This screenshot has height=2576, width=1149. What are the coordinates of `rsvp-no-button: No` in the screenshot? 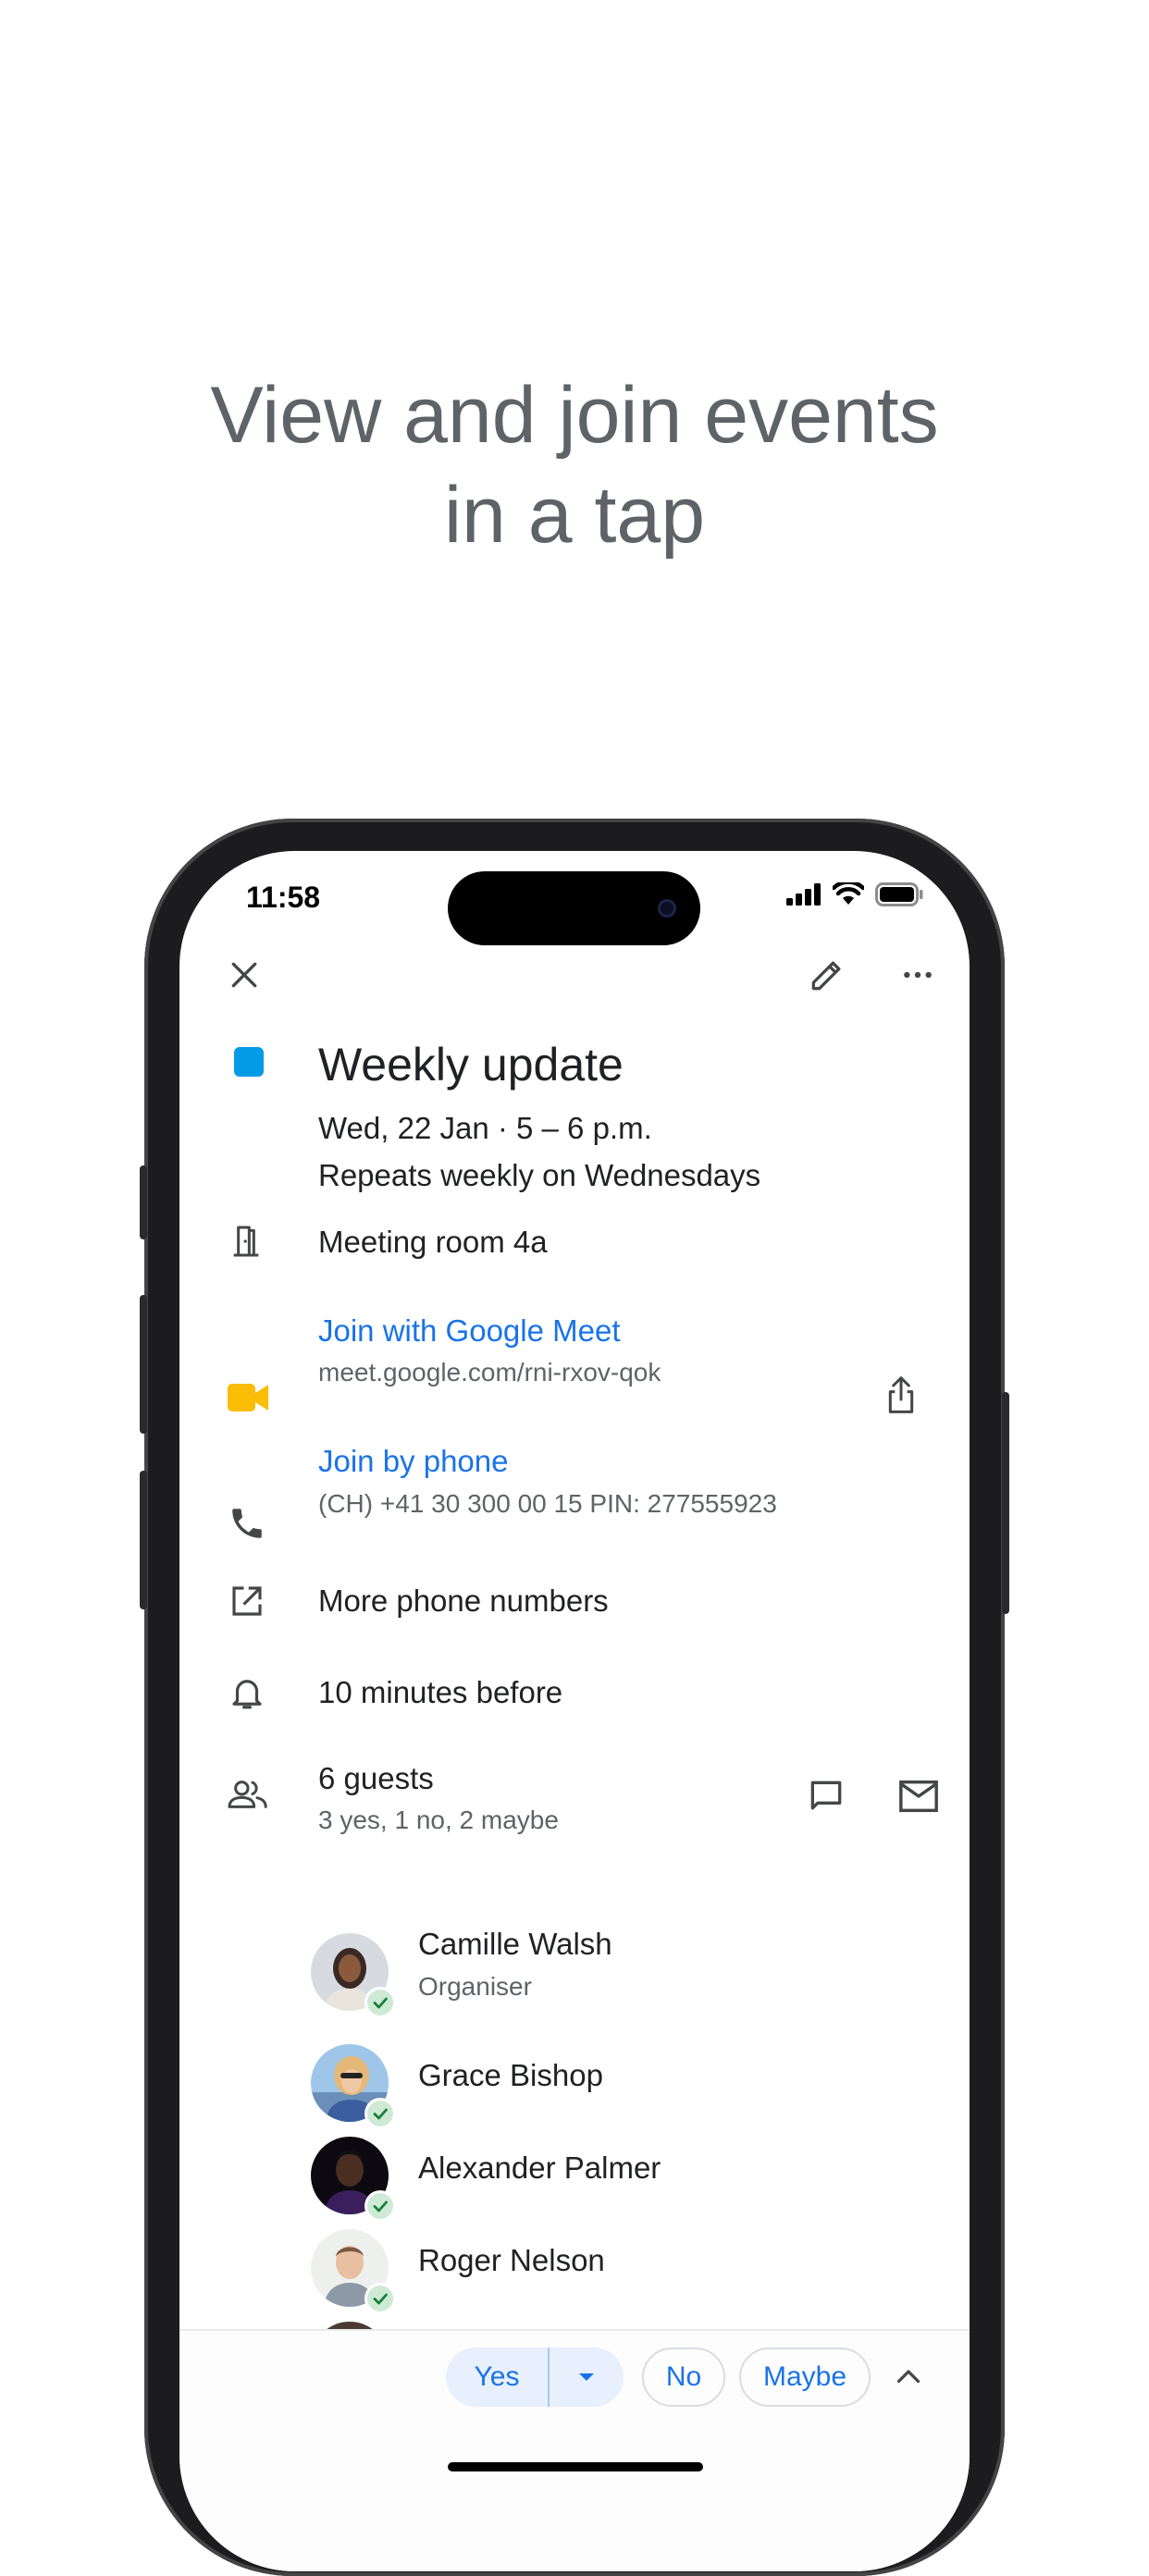 It's located at (683, 2377).